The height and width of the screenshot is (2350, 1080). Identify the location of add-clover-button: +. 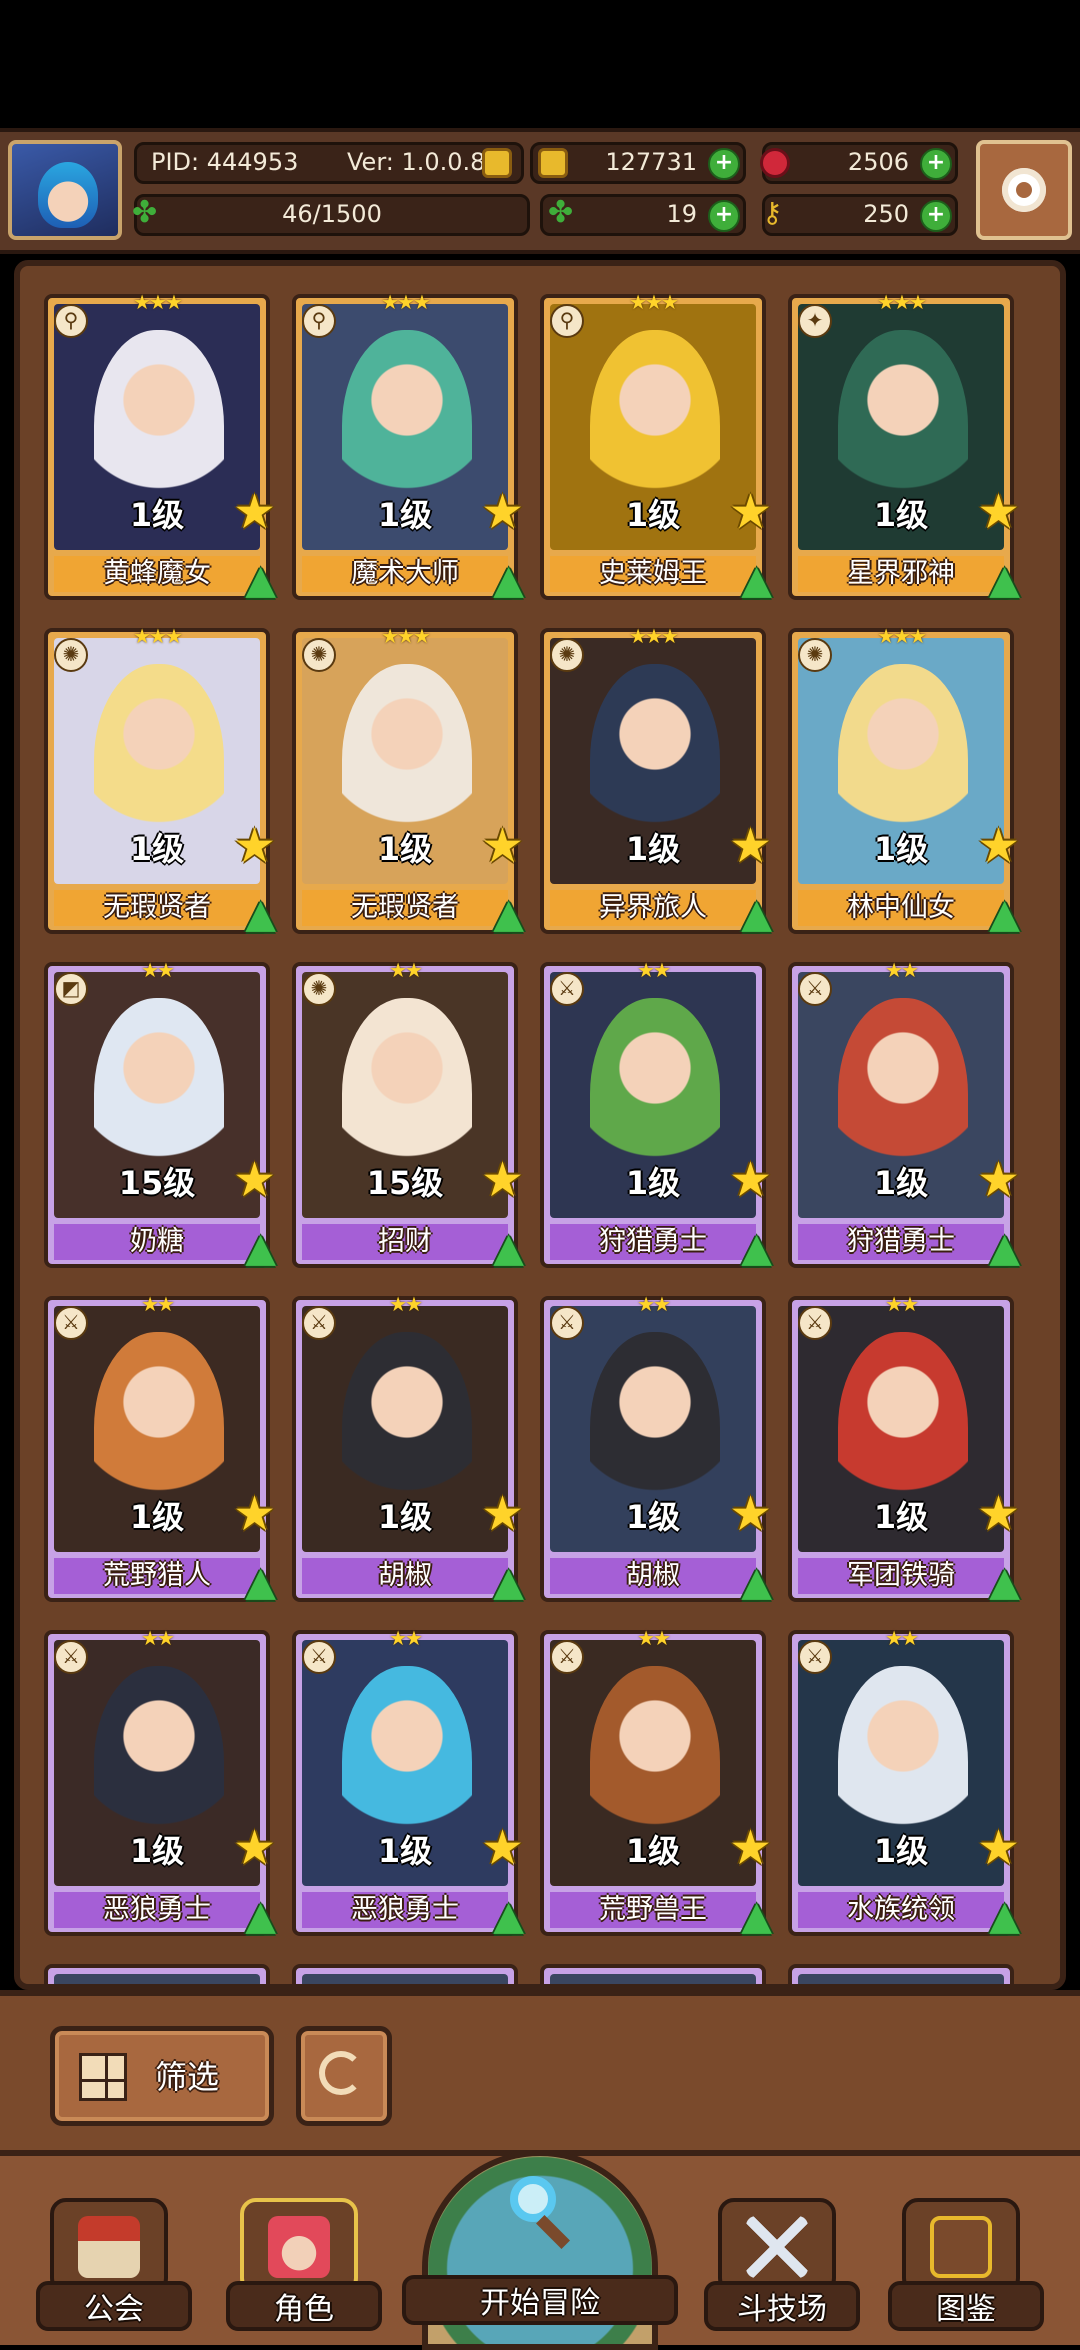
(724, 216).